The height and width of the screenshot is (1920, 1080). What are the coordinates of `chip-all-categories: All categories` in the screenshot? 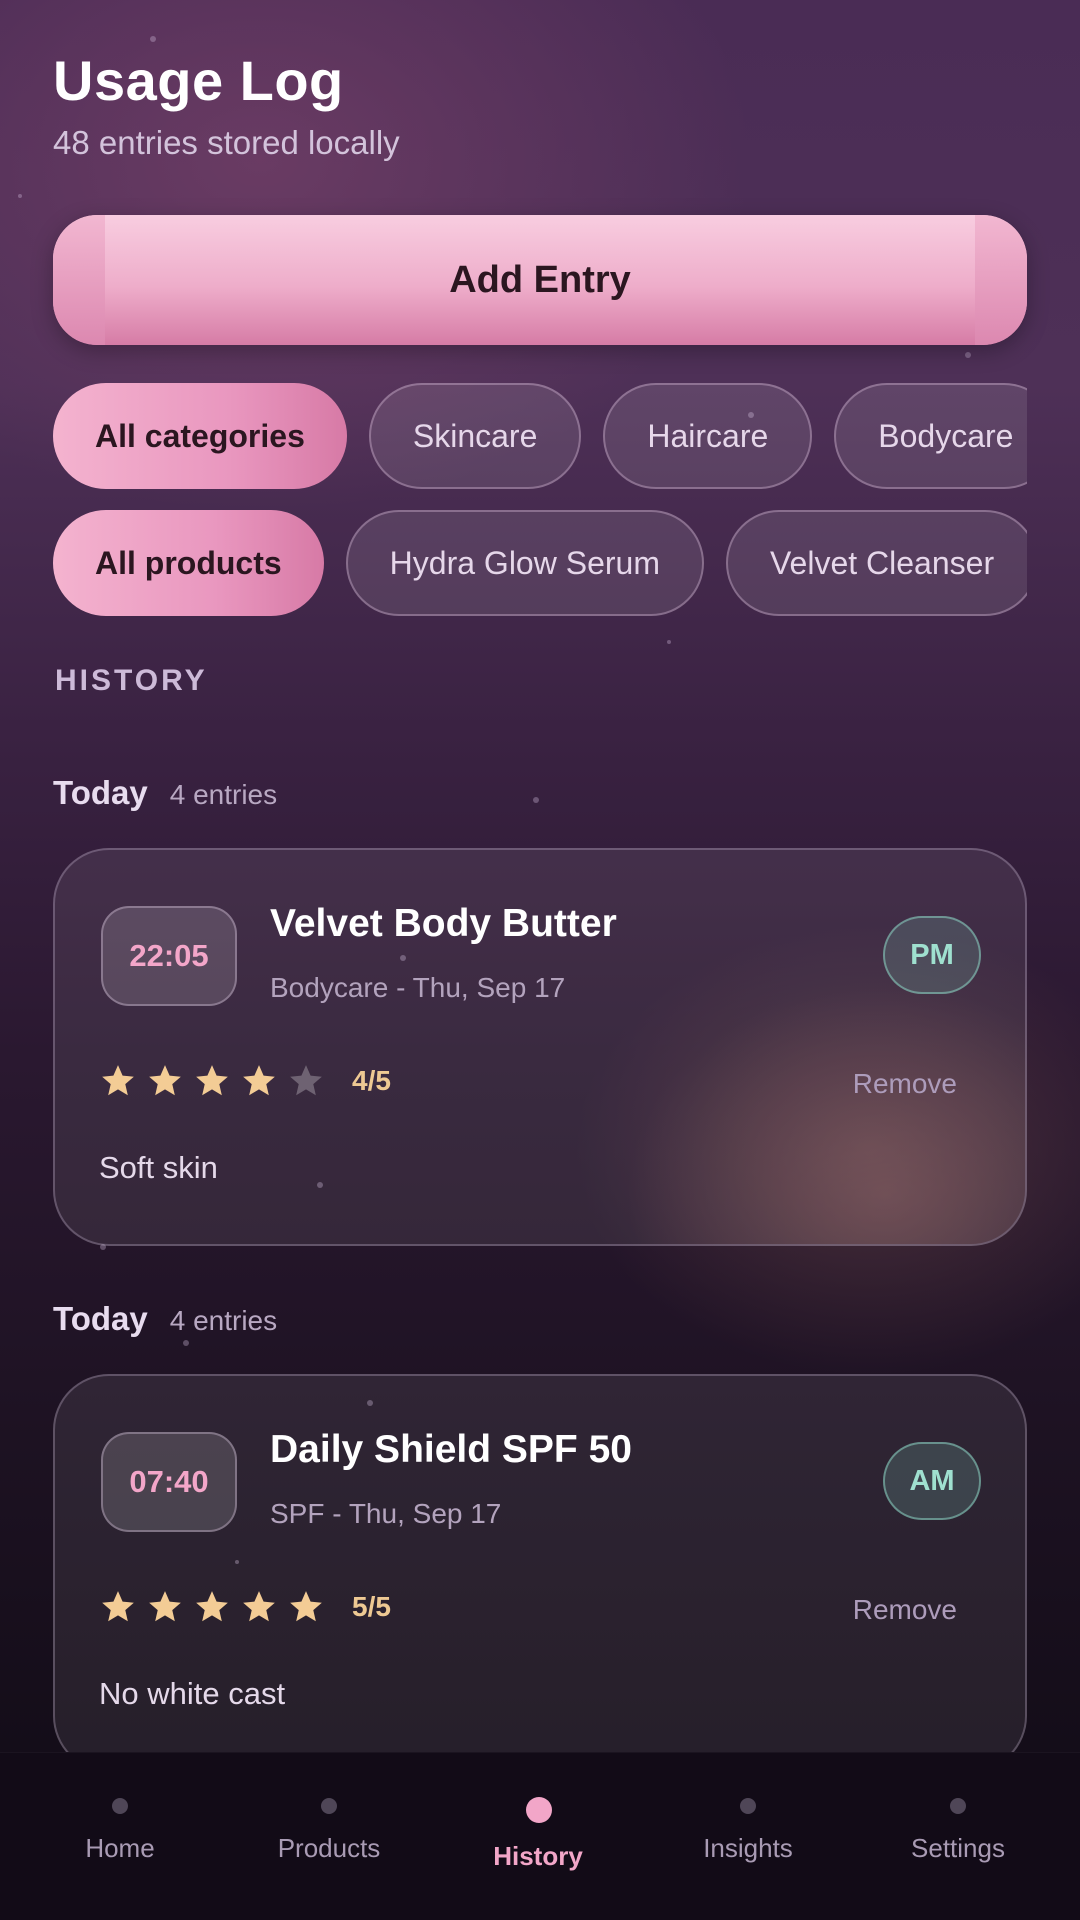 It's located at (200, 436).